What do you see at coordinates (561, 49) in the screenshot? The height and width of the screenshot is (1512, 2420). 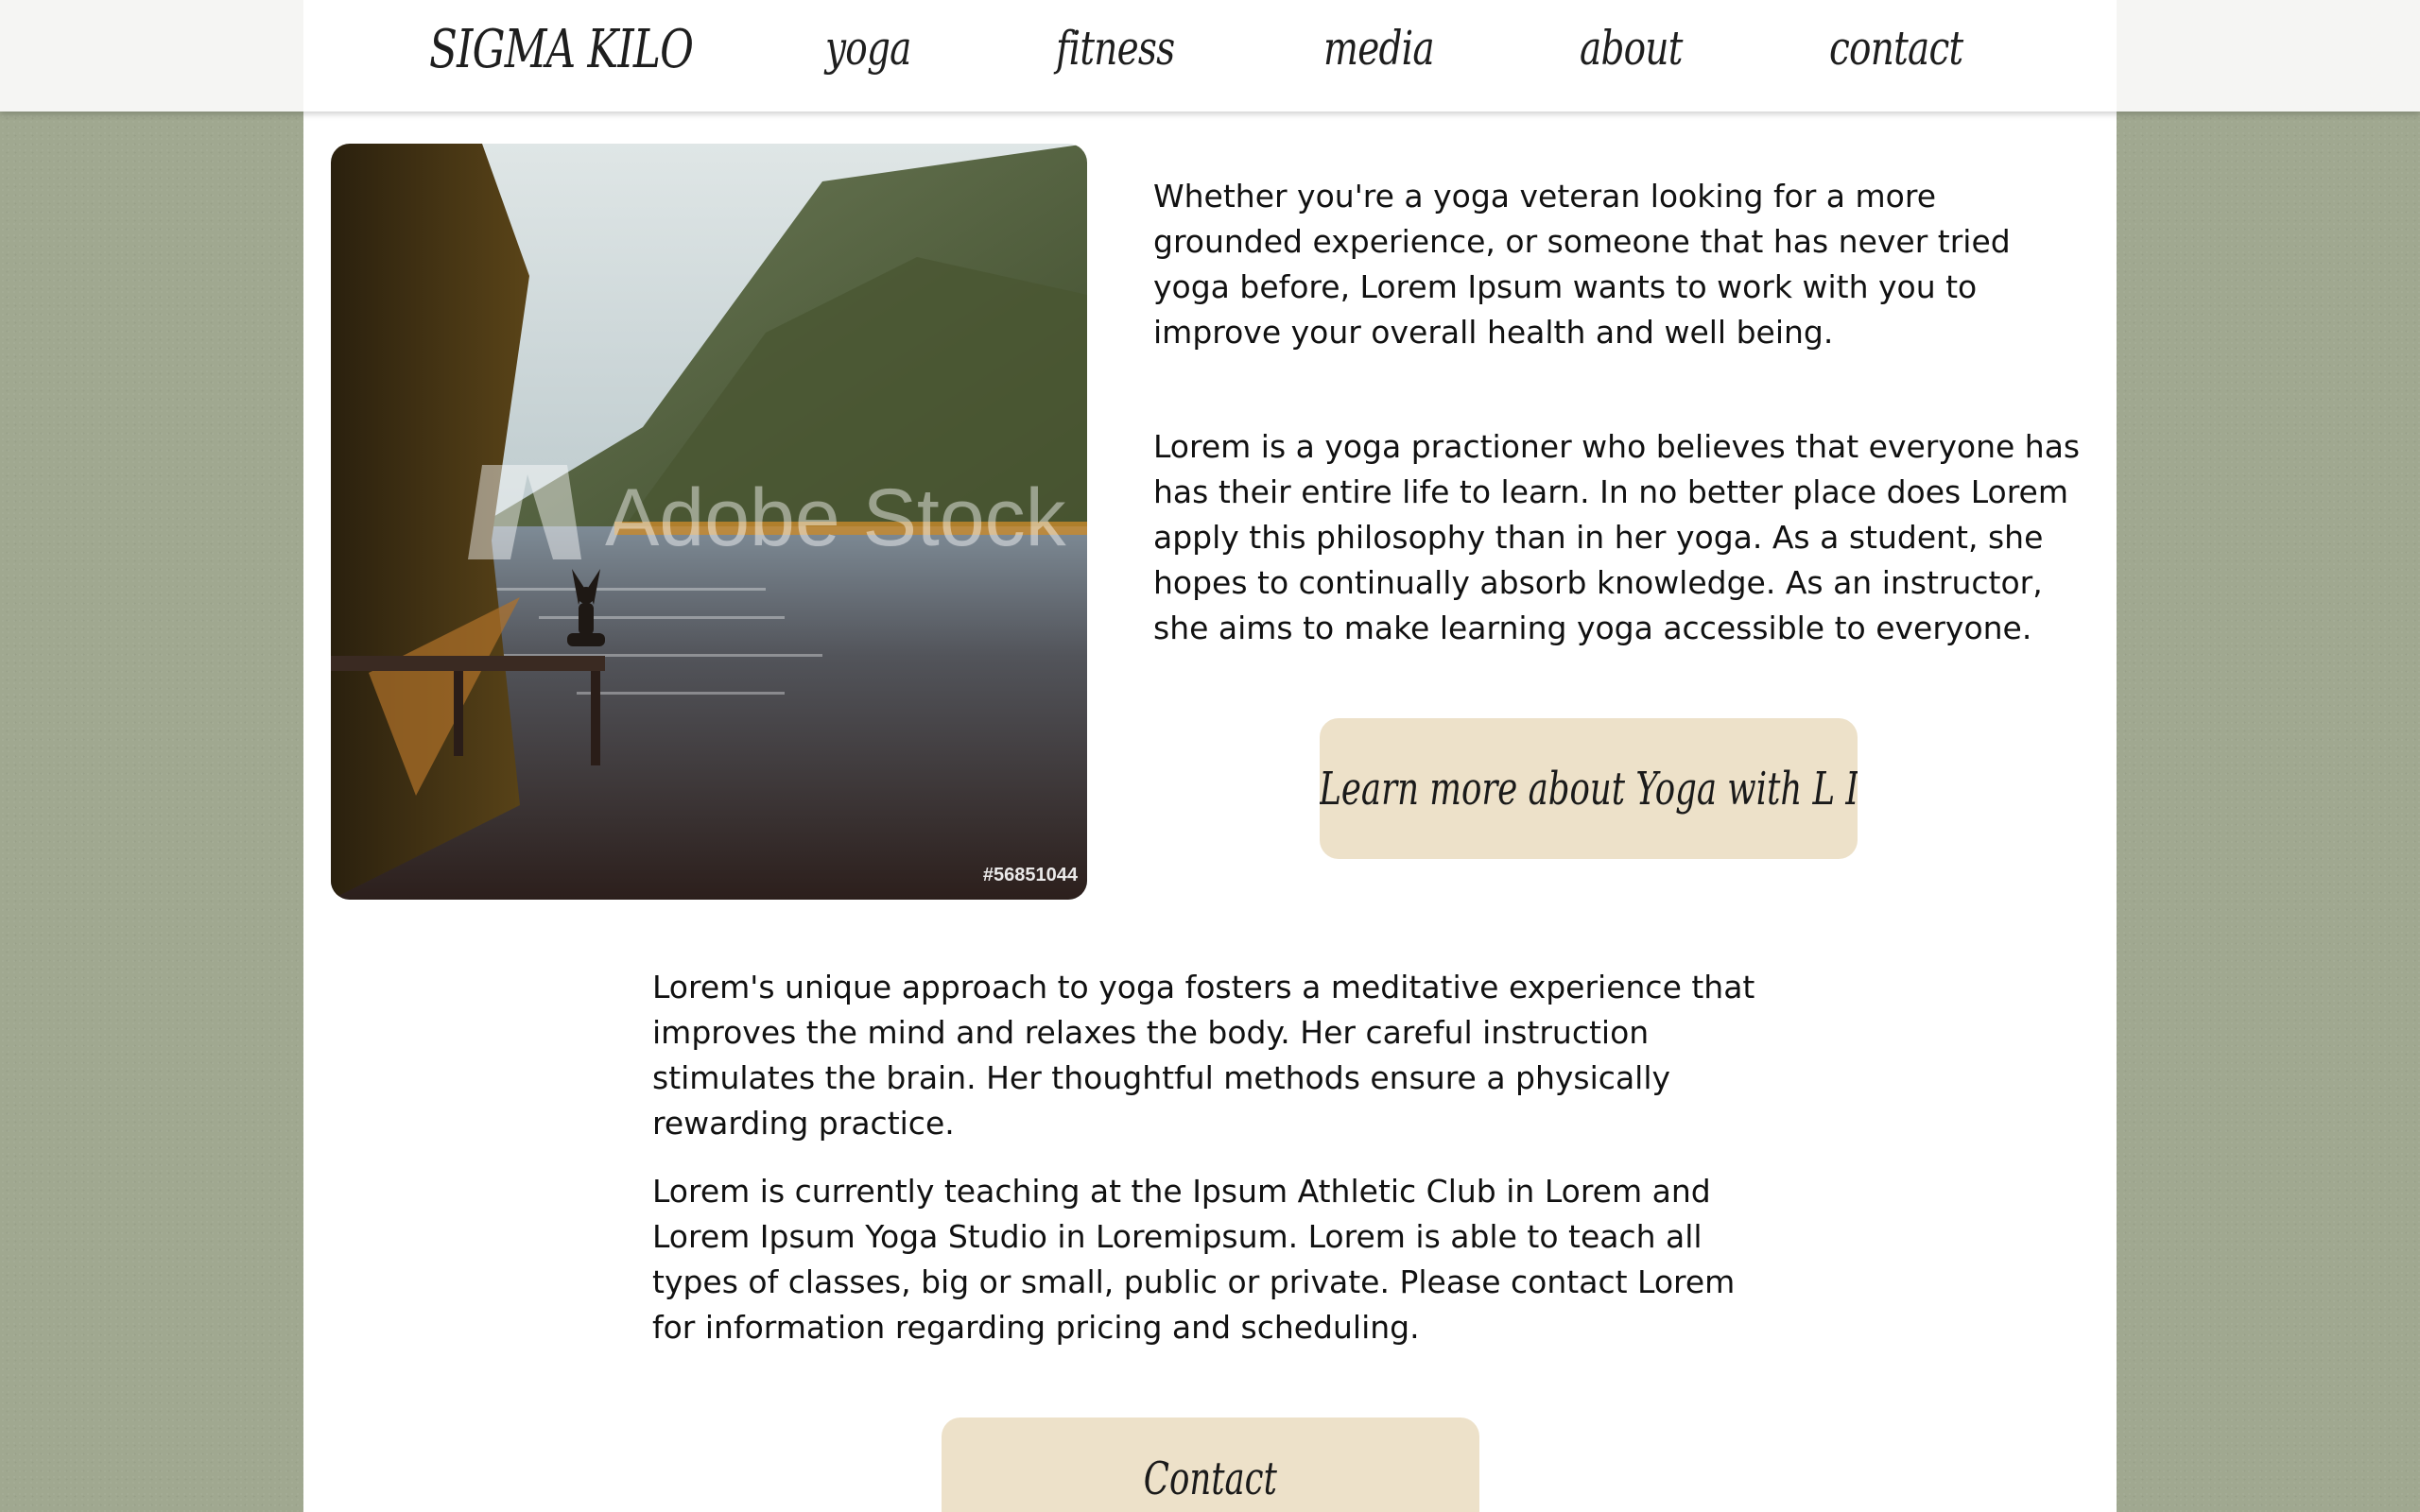 I see `brand-logo-link: SIGMA KILO` at bounding box center [561, 49].